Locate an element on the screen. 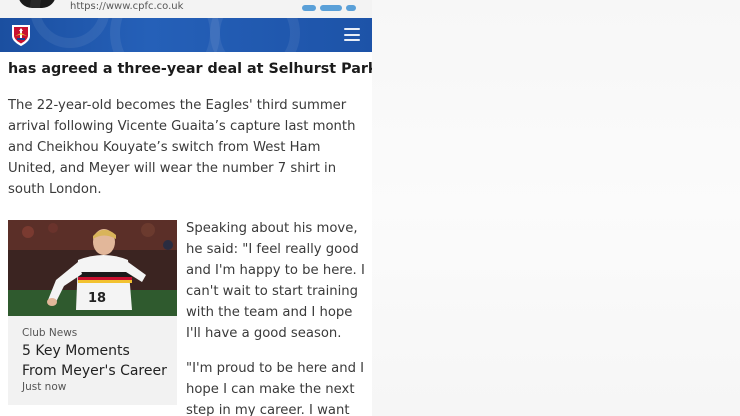  quote-line: with the team and I hope is located at coordinates (269, 312).